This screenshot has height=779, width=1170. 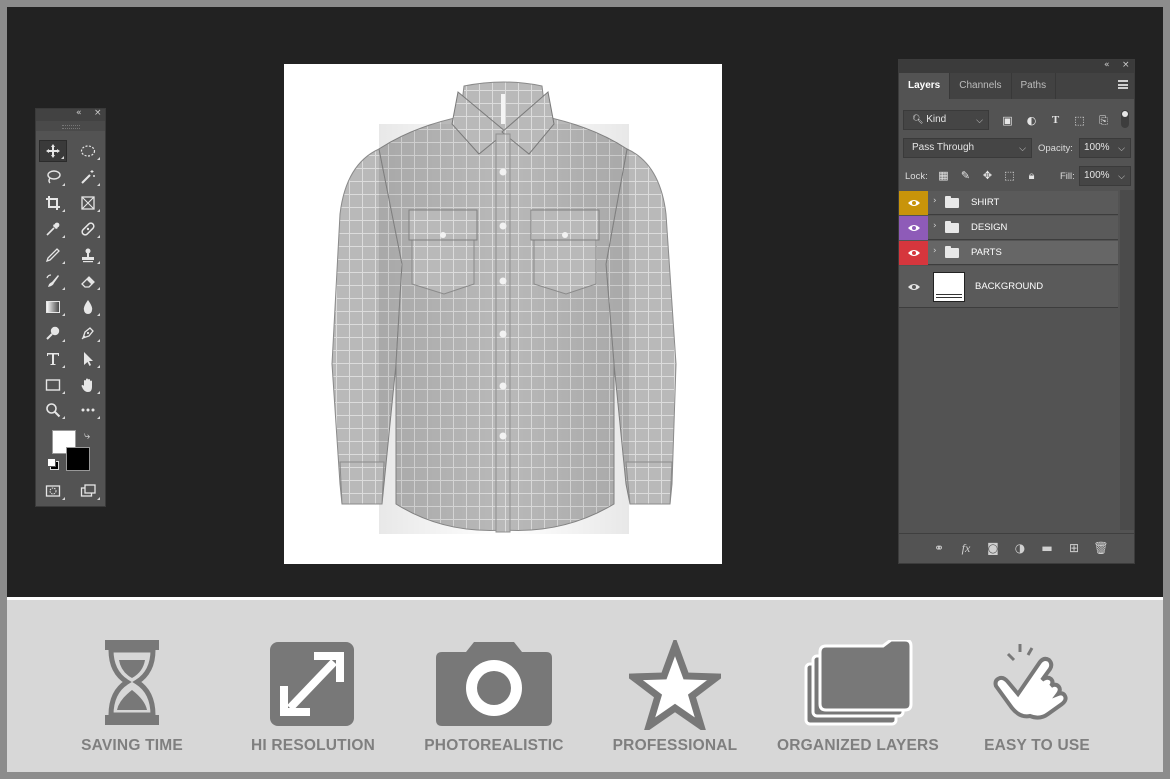 I want to click on feature-label: EASY TO USE, so click(x=1037, y=745).